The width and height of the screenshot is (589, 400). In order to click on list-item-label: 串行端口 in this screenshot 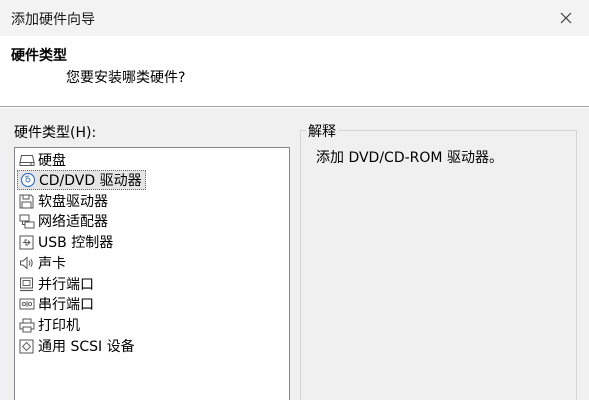, I will do `click(66, 305)`.